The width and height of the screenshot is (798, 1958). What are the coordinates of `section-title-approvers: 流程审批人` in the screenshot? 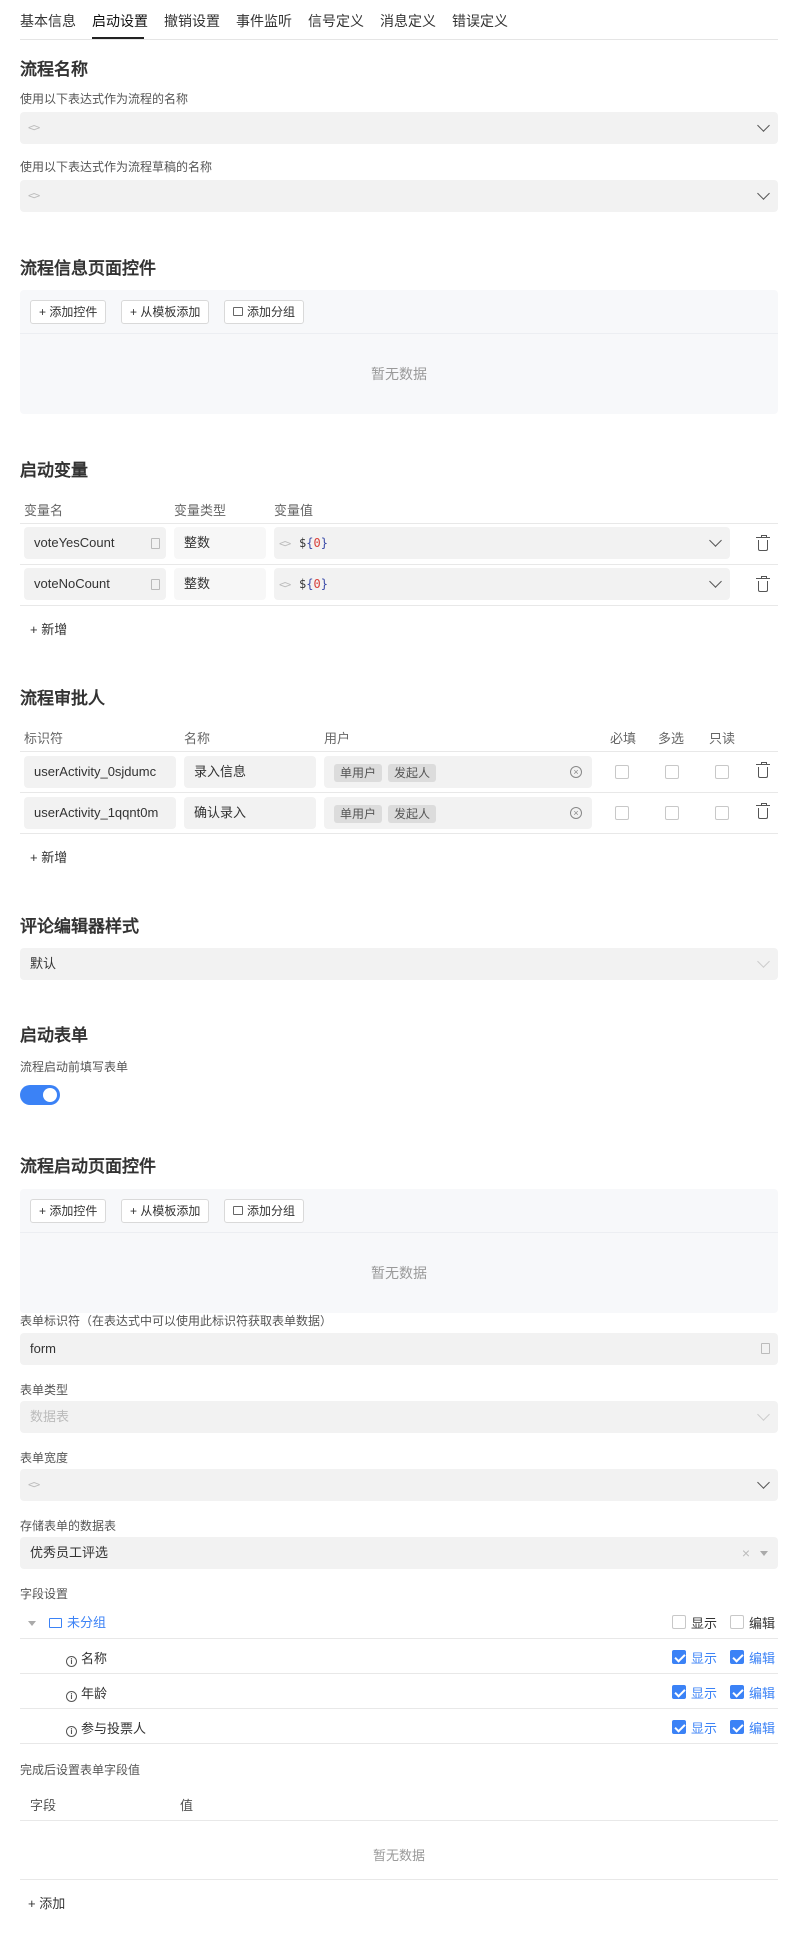 It's located at (62, 698).